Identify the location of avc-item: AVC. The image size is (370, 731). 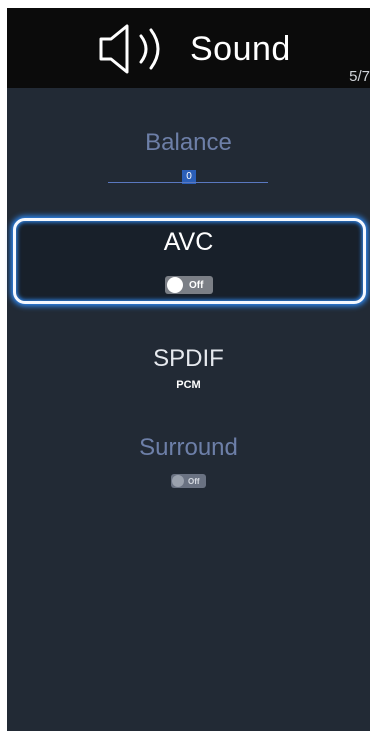
(188, 242).